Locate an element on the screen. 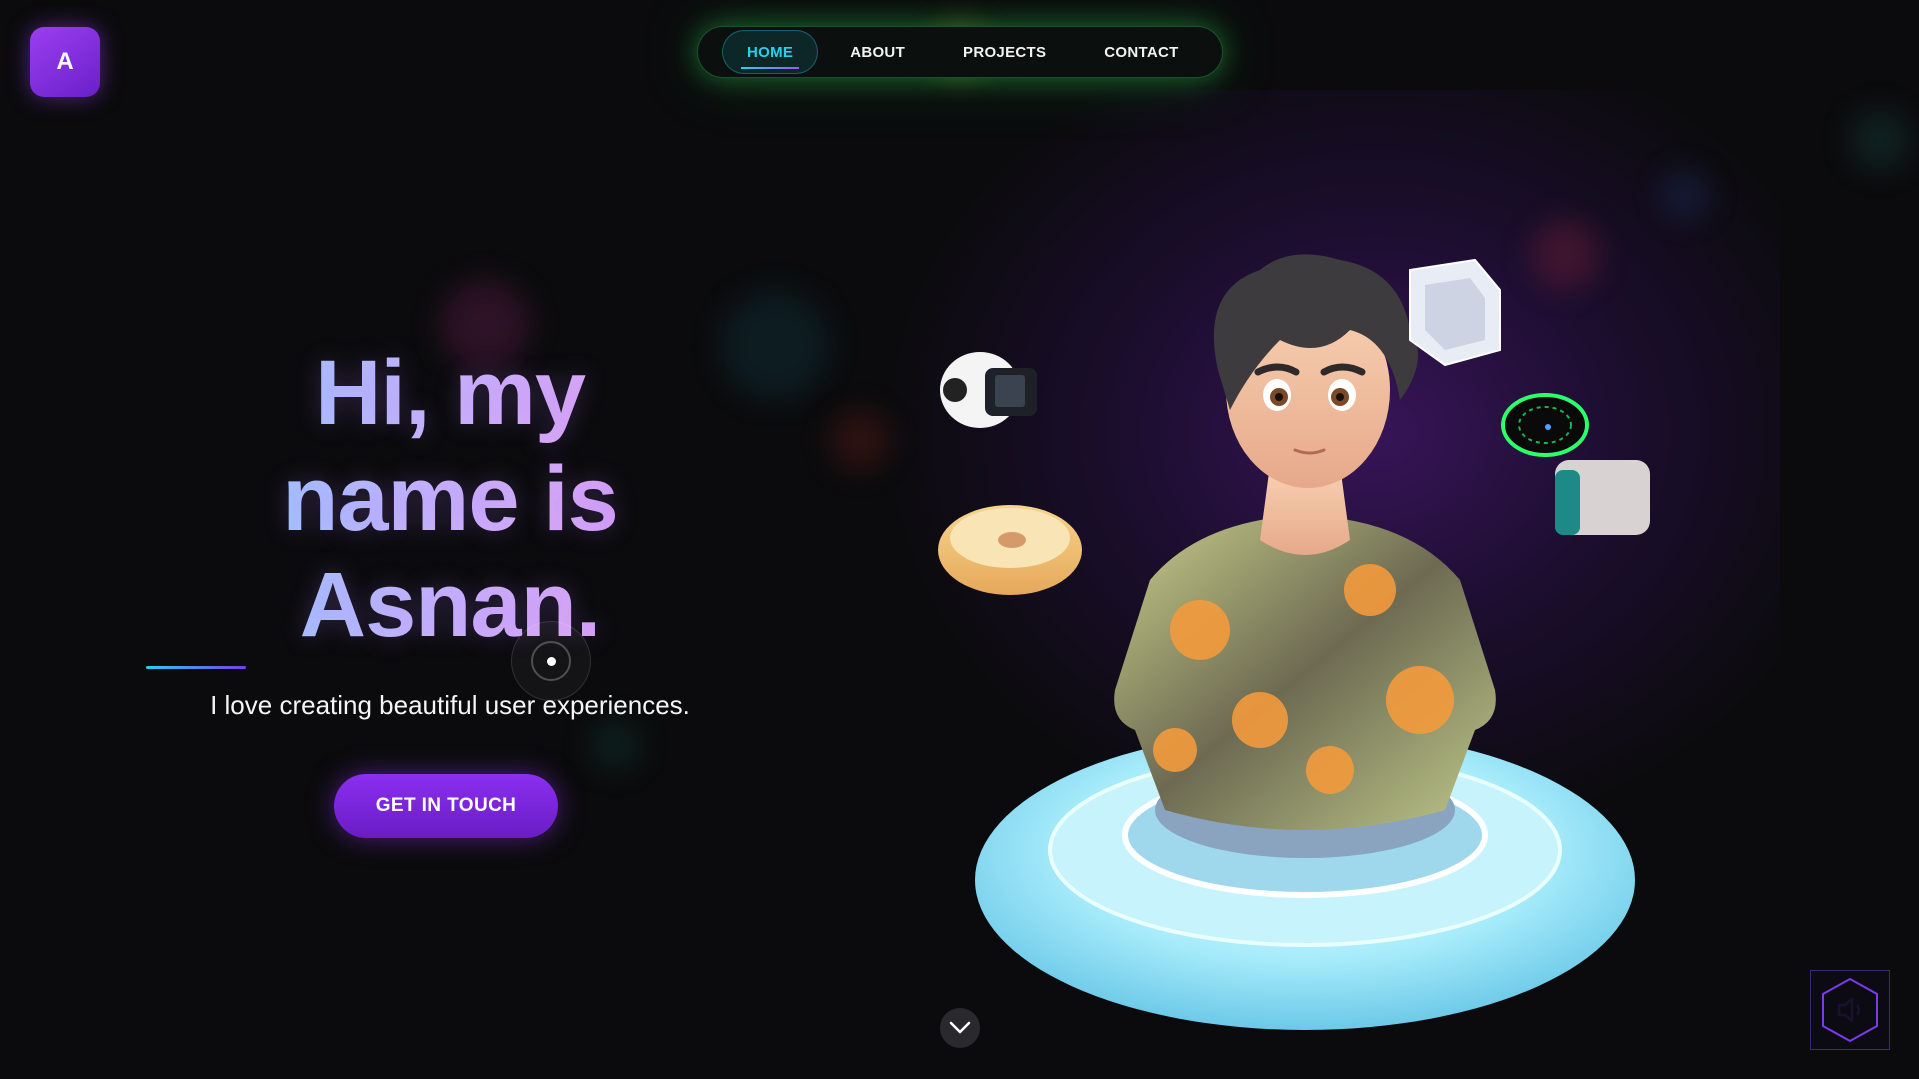 The width and height of the screenshot is (1919, 1079). chevron-down-icon is located at coordinates (960, 1027).